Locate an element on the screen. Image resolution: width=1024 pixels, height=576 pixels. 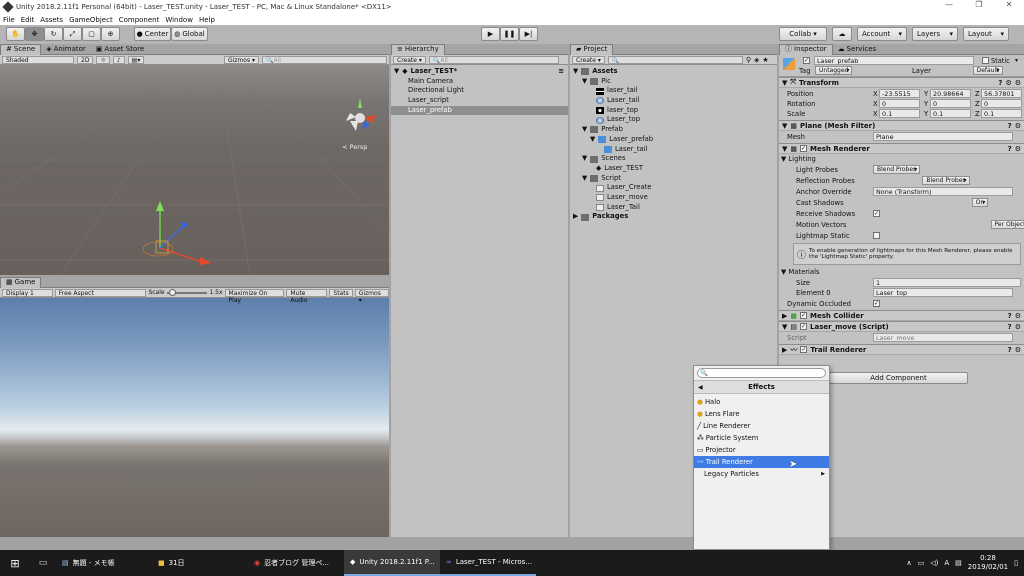
reflection-probes-dropdown: Blend Probes is located at coordinates (946, 180).